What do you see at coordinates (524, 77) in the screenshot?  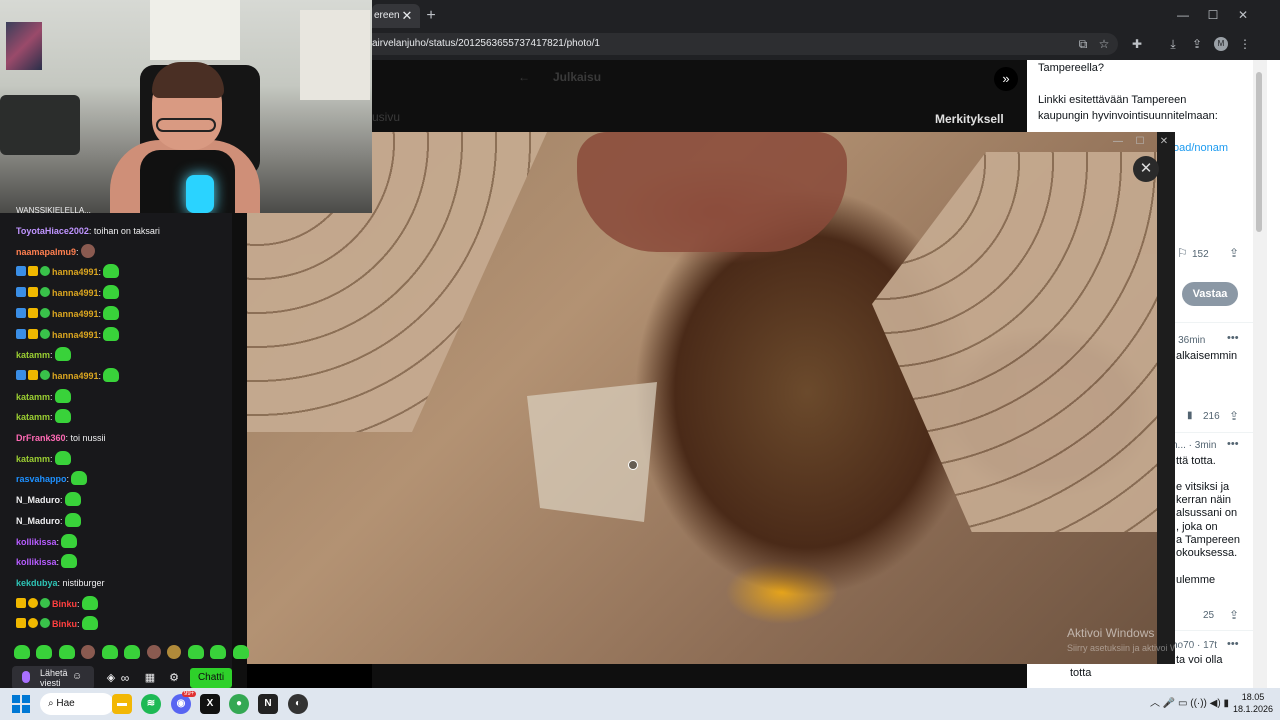 I see `back-arrow-icon: ←` at bounding box center [524, 77].